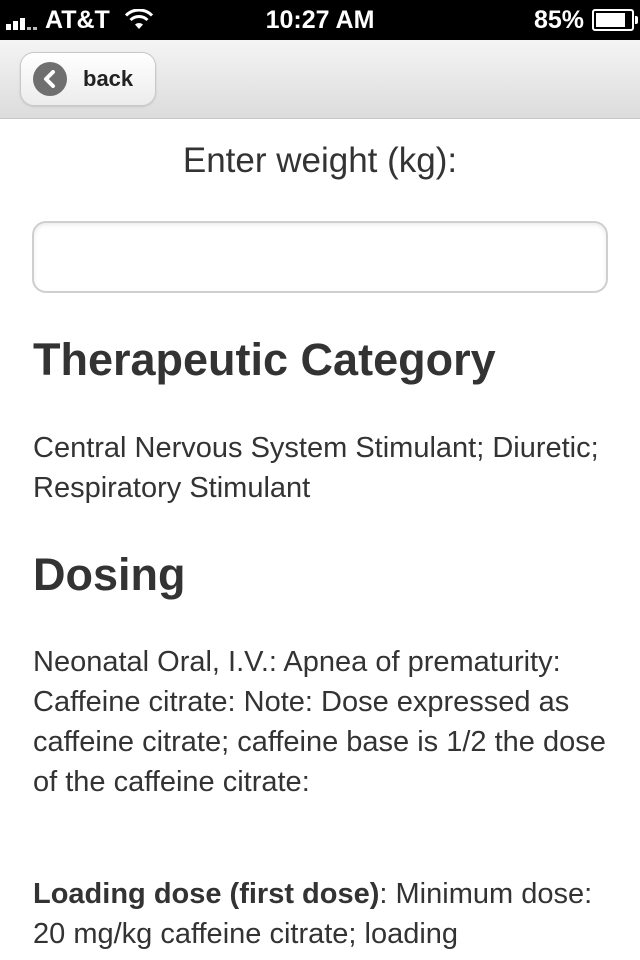  What do you see at coordinates (615, 20) in the screenshot?
I see `battery-icon` at bounding box center [615, 20].